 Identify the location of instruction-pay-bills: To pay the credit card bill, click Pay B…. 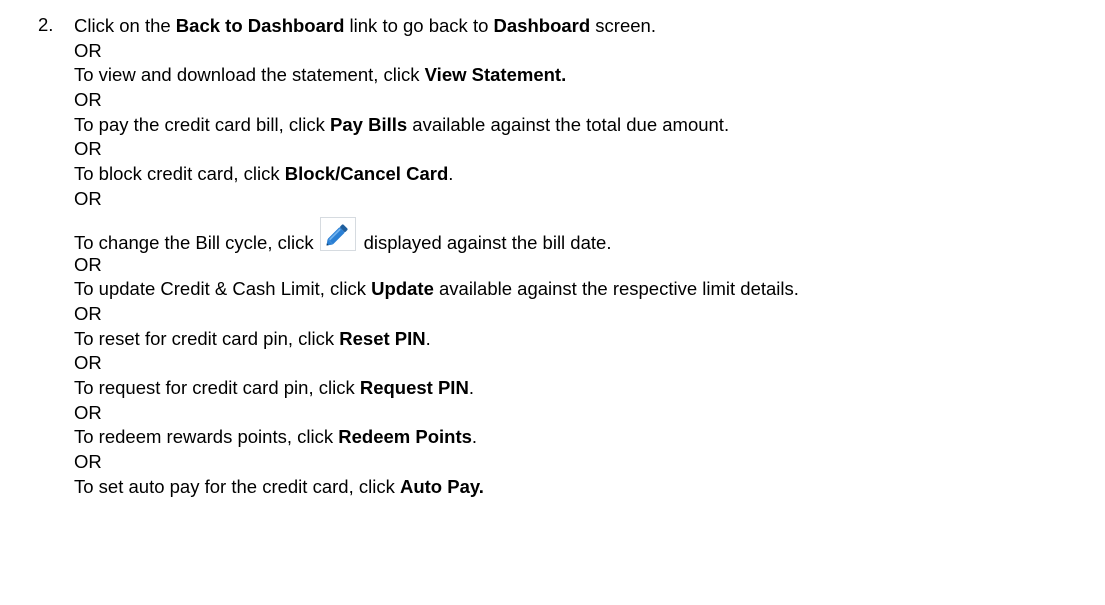
(402, 124).